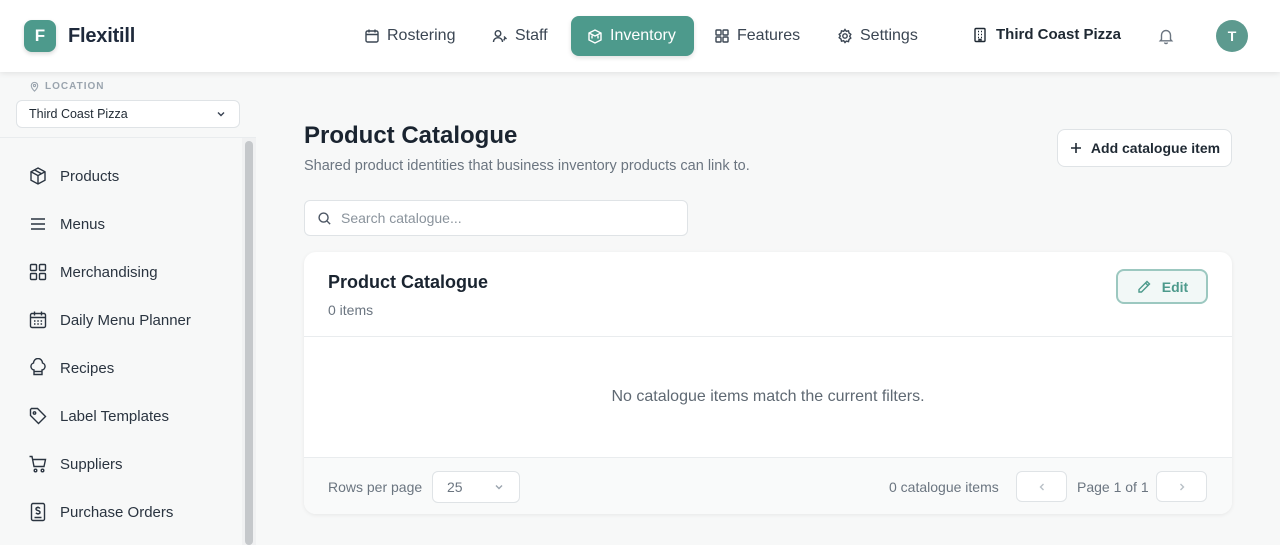 The width and height of the screenshot is (1280, 545). What do you see at coordinates (38, 512) in the screenshot?
I see `receipt-icon` at bounding box center [38, 512].